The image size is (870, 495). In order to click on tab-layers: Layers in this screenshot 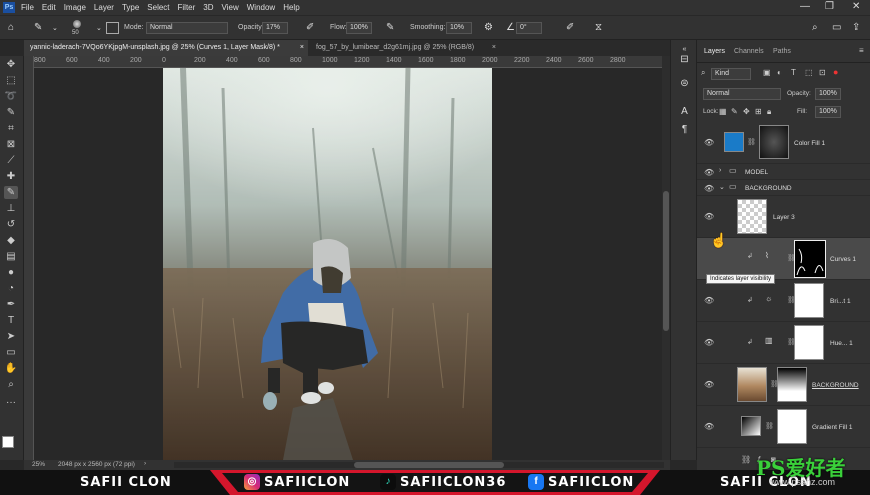, I will do `click(714, 51)`.